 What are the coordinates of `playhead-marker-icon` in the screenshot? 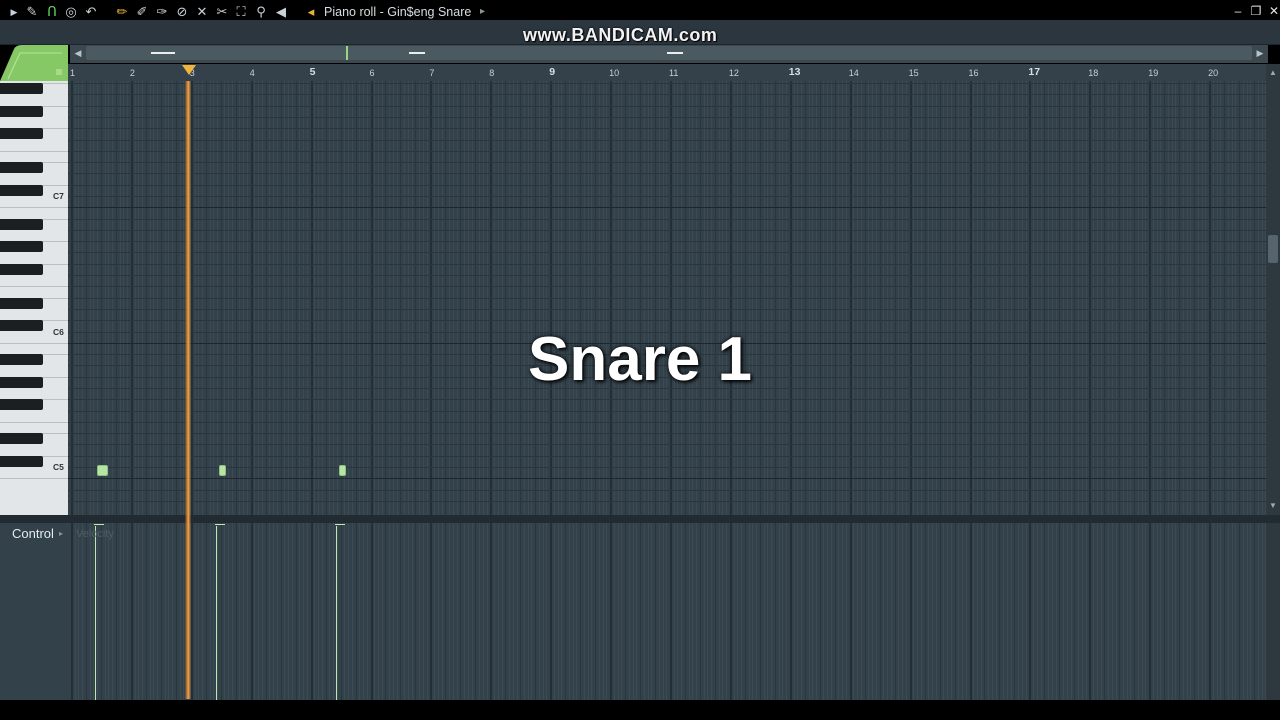 It's located at (189, 70).